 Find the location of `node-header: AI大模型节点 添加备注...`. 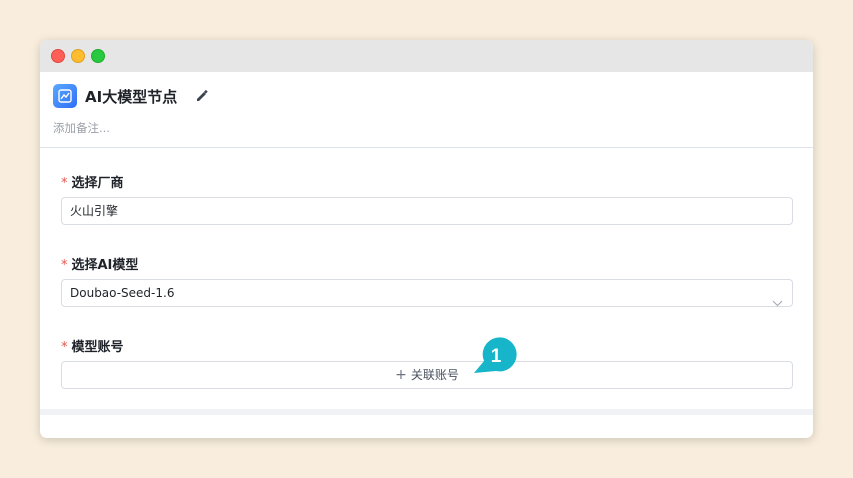

node-header: AI大模型节点 添加备注... is located at coordinates (426, 110).